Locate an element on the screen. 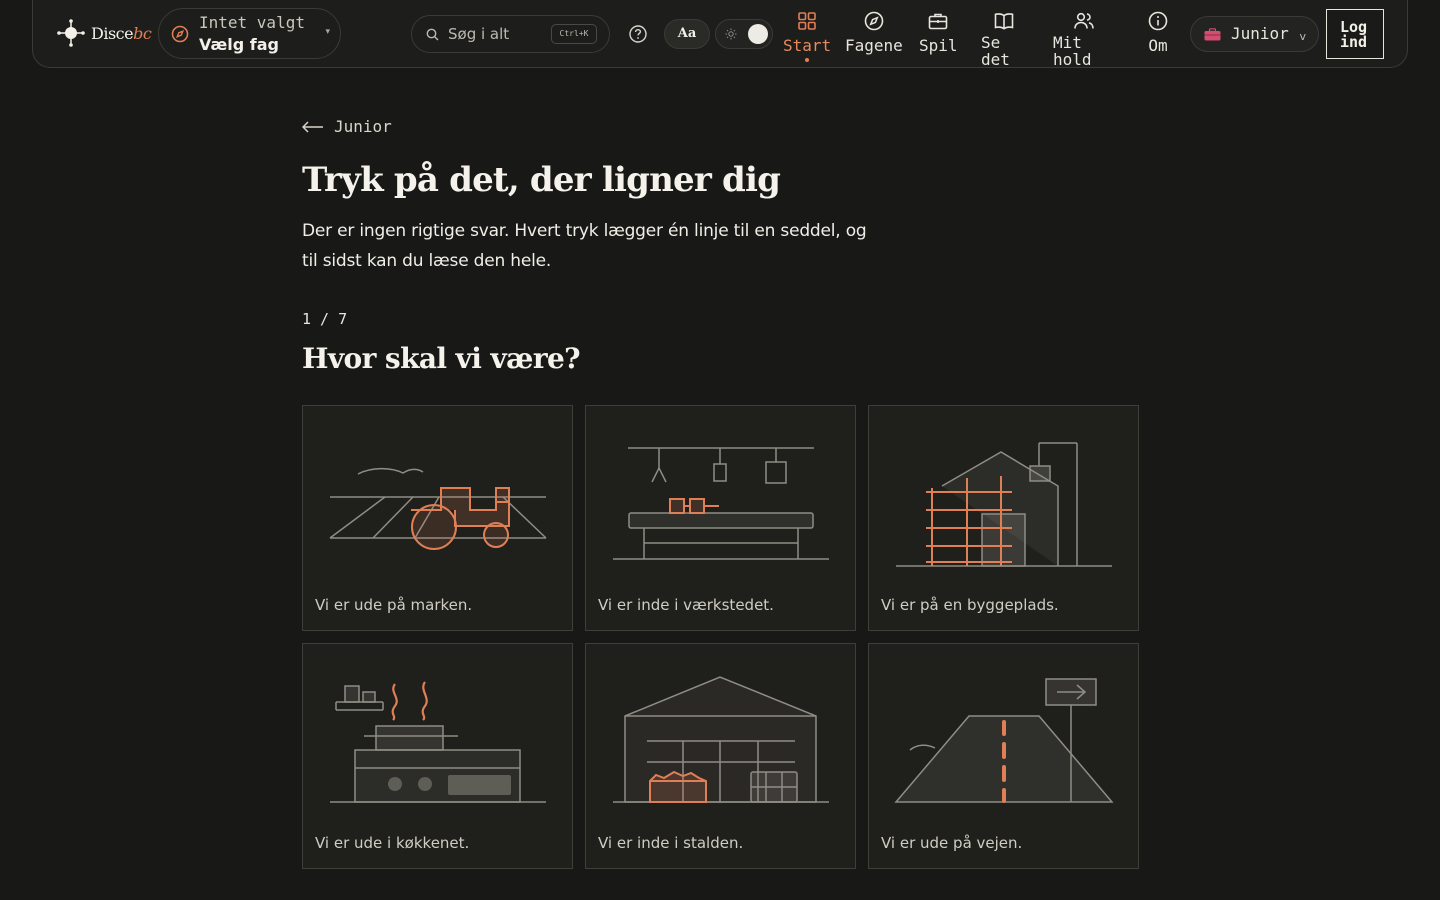  construction-scaffold-illustration is located at coordinates (1004, 504).